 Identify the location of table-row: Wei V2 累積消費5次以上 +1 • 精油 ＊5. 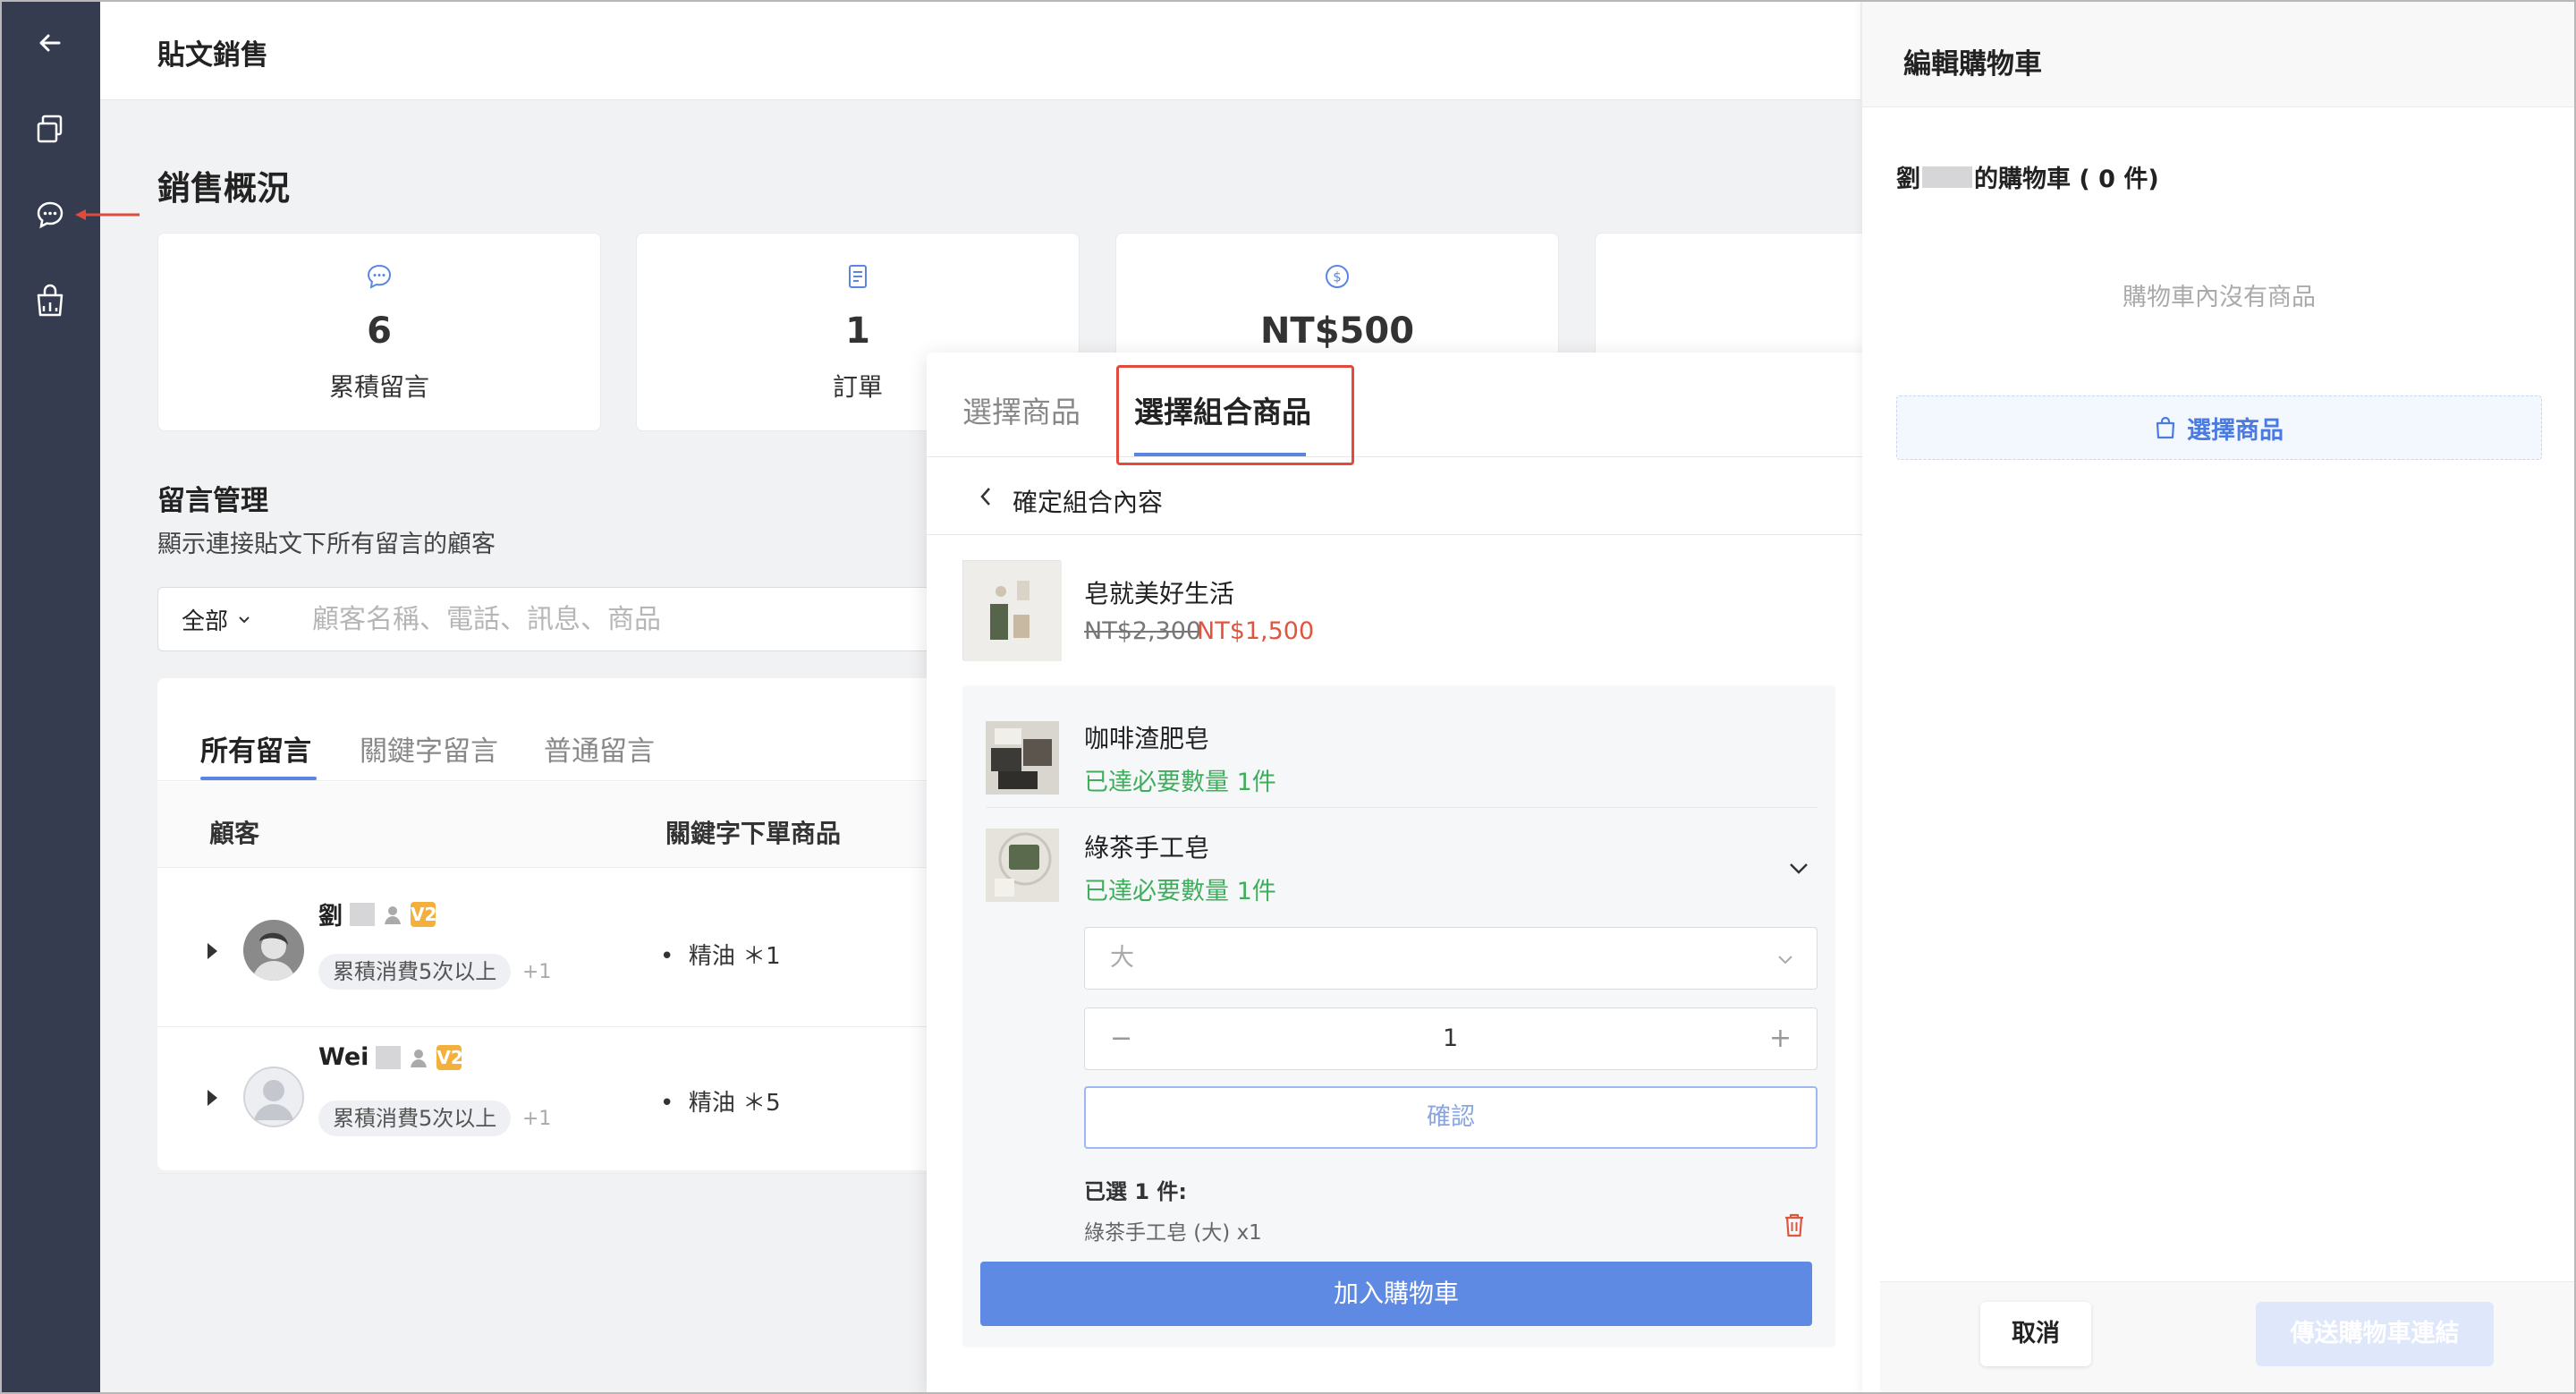
(586, 1100).